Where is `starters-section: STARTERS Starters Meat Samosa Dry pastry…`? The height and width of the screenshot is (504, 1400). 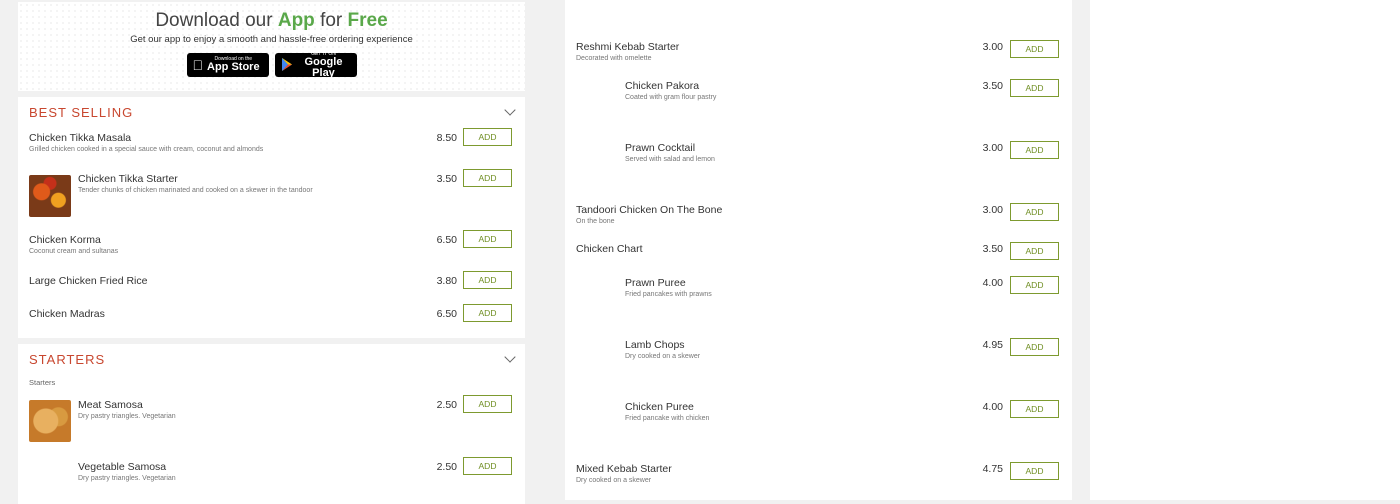
starters-section: STARTERS Starters Meat Samosa Dry pastry… is located at coordinates (271, 424).